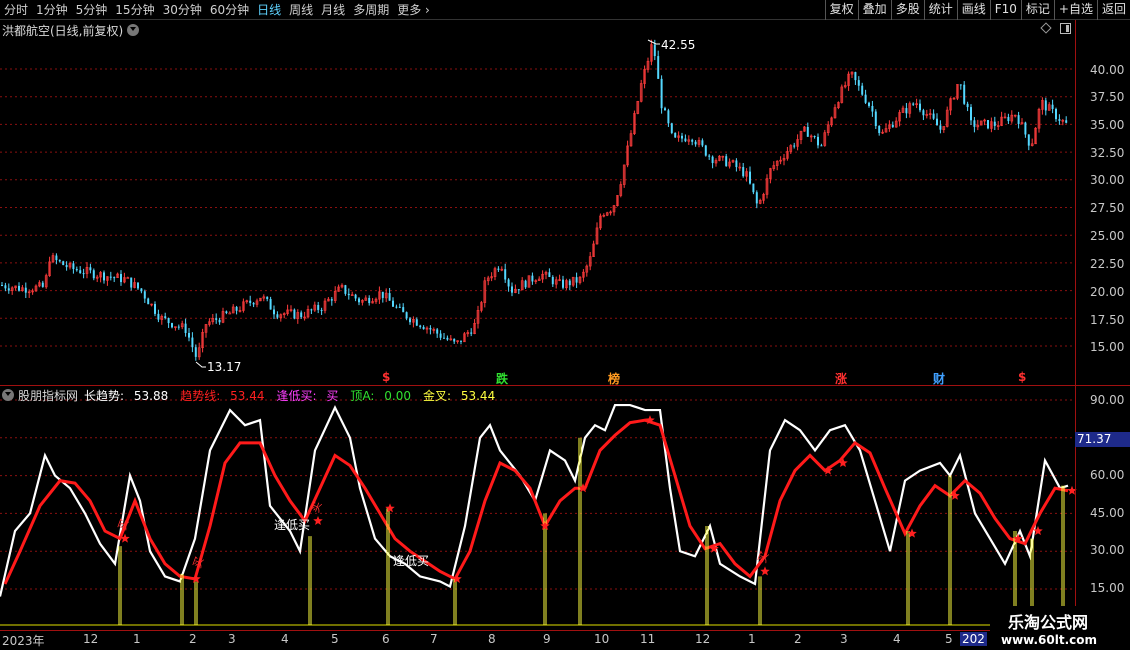 Image resolution: width=1130 pixels, height=650 pixels. What do you see at coordinates (1107, 320) in the screenshot?
I see `y-tick: 17.50` at bounding box center [1107, 320].